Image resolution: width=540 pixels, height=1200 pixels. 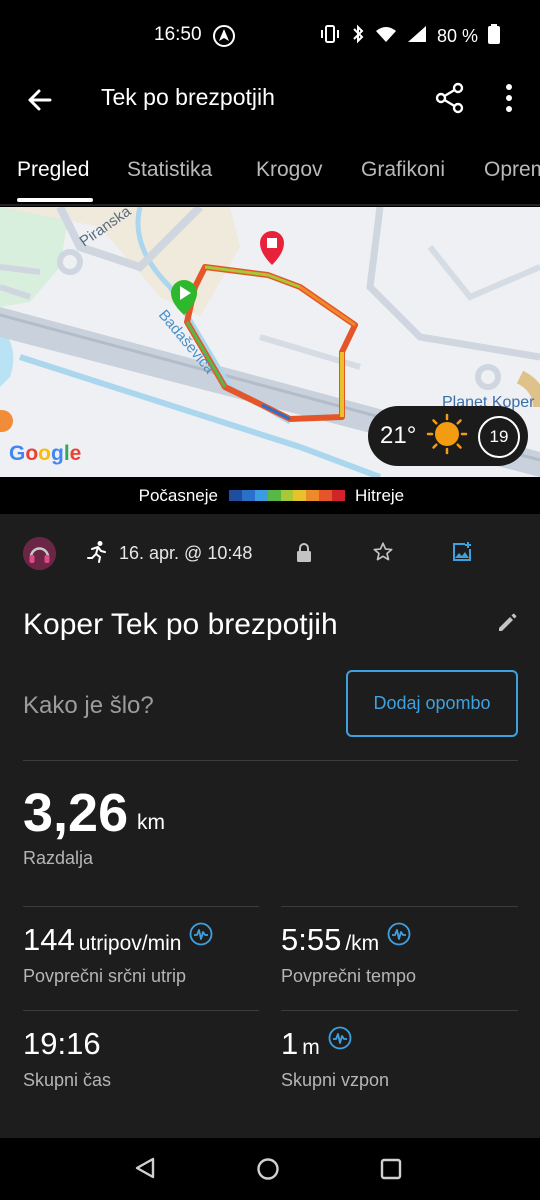 What do you see at coordinates (186, 553) in the screenshot?
I see `activity-date: 16. apr. @ 10:48` at bounding box center [186, 553].